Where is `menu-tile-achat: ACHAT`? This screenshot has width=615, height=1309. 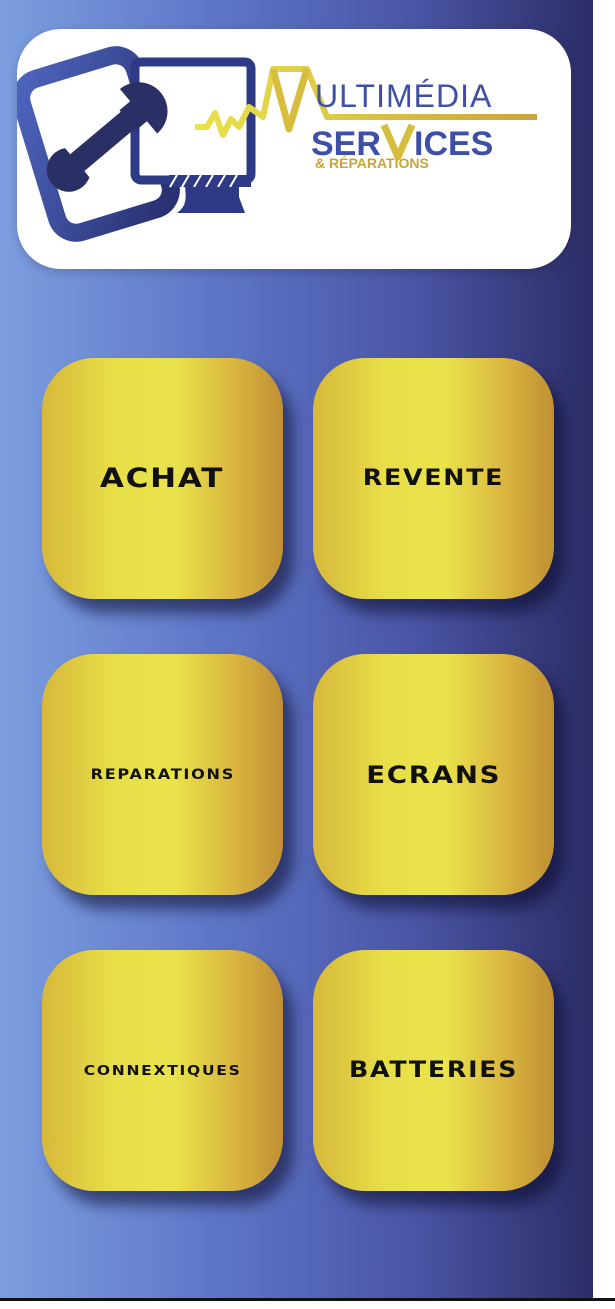 menu-tile-achat: ACHAT is located at coordinates (162, 478).